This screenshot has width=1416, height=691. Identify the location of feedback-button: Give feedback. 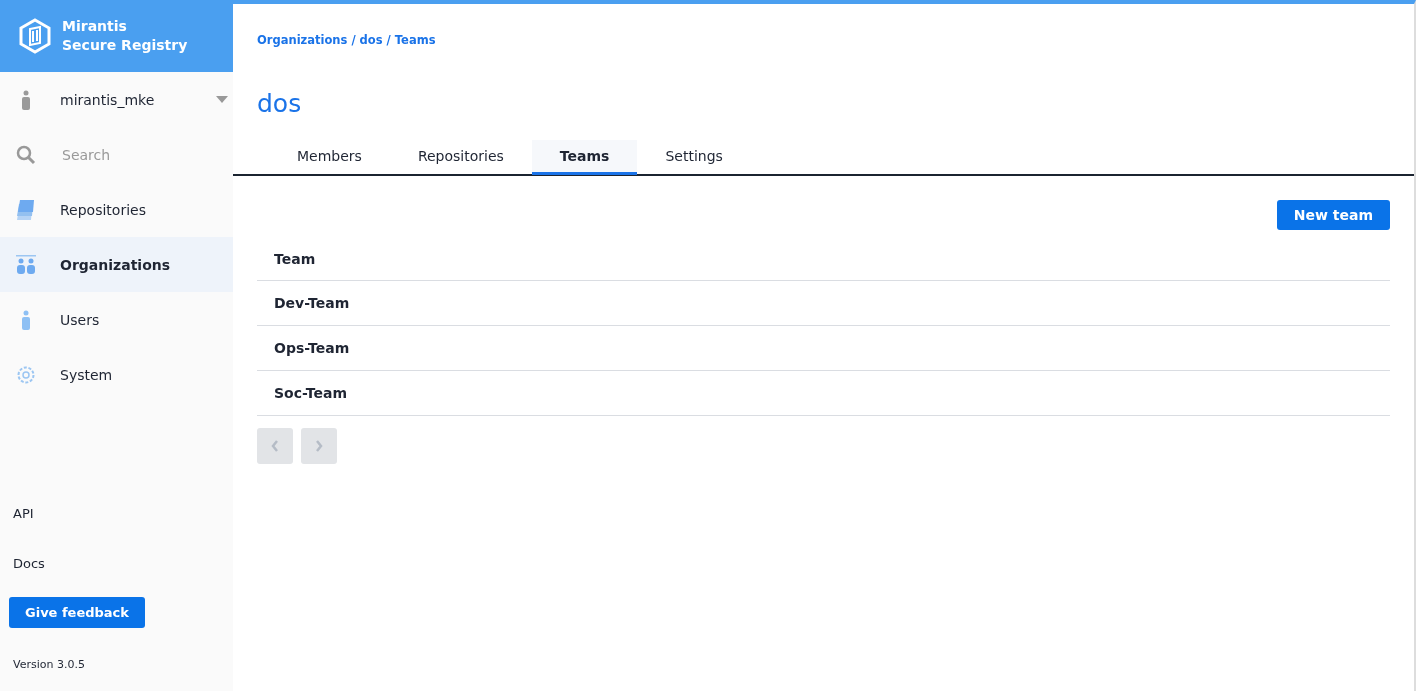
(77, 612).